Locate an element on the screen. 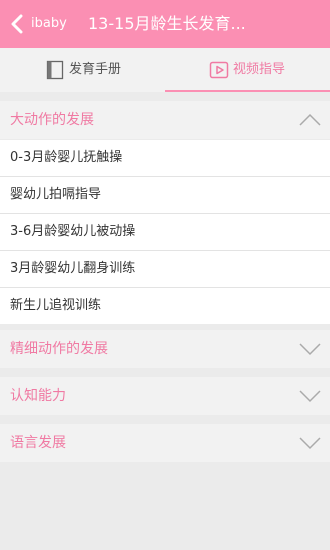 The width and height of the screenshot is (330, 550). section-header-fine-motor: 精细动作的发展 is located at coordinates (165, 349).